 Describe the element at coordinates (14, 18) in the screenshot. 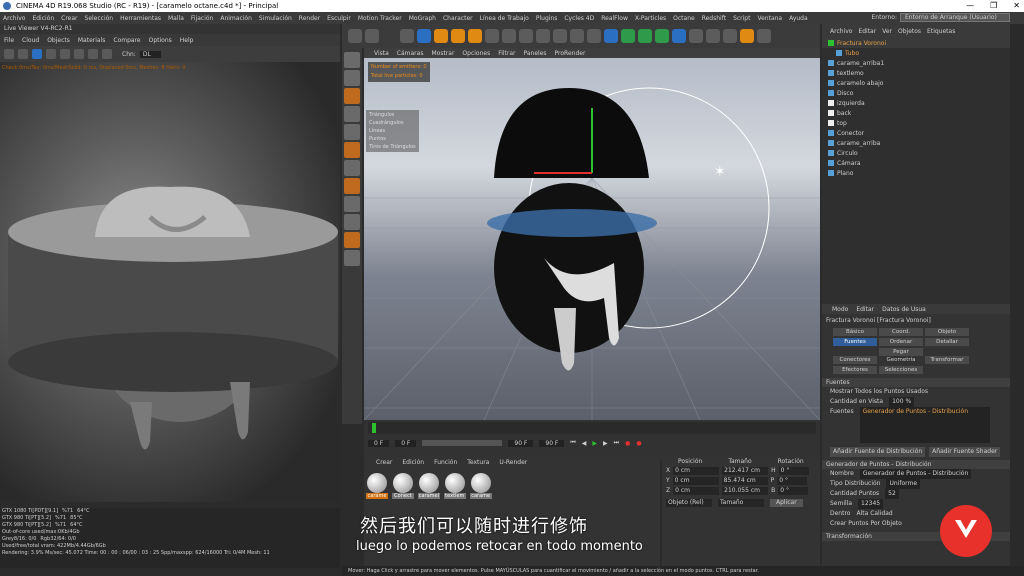

I see `menu-archivo: Archivo` at that location.